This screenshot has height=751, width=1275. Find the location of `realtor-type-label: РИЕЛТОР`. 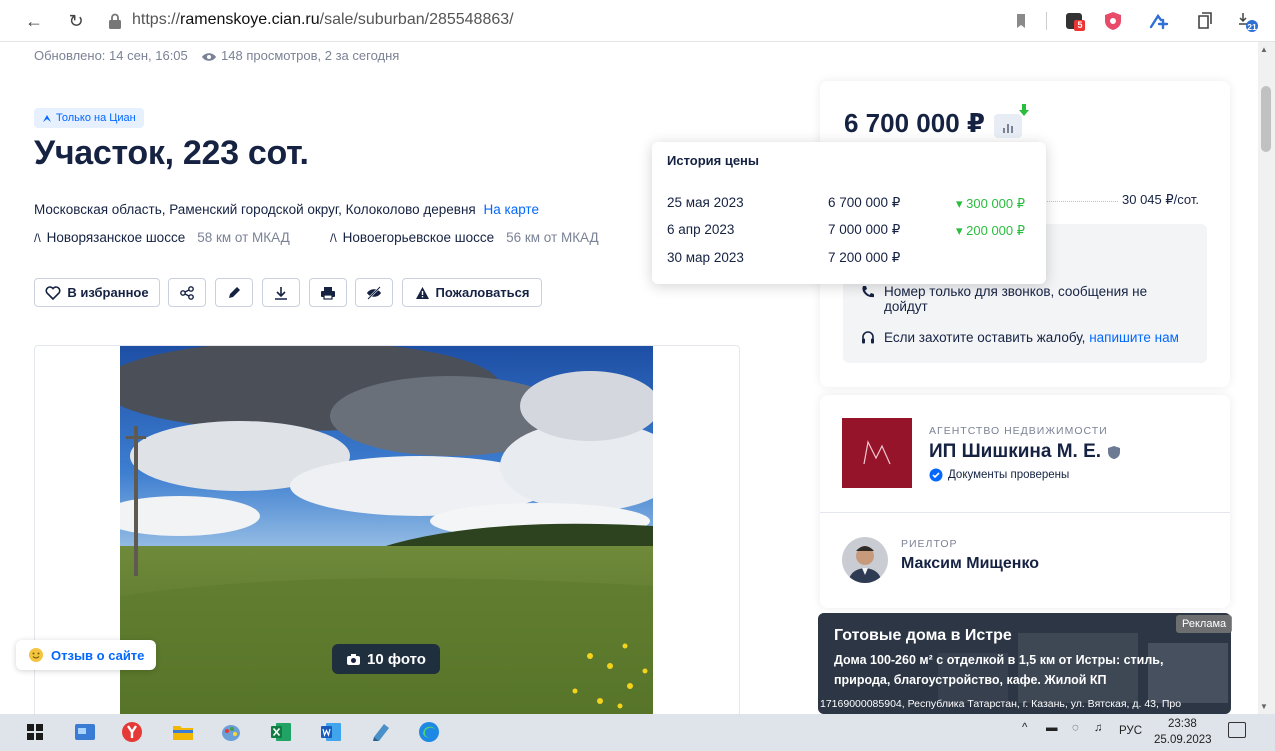

realtor-type-label: РИЕЛТОР is located at coordinates (929, 544).